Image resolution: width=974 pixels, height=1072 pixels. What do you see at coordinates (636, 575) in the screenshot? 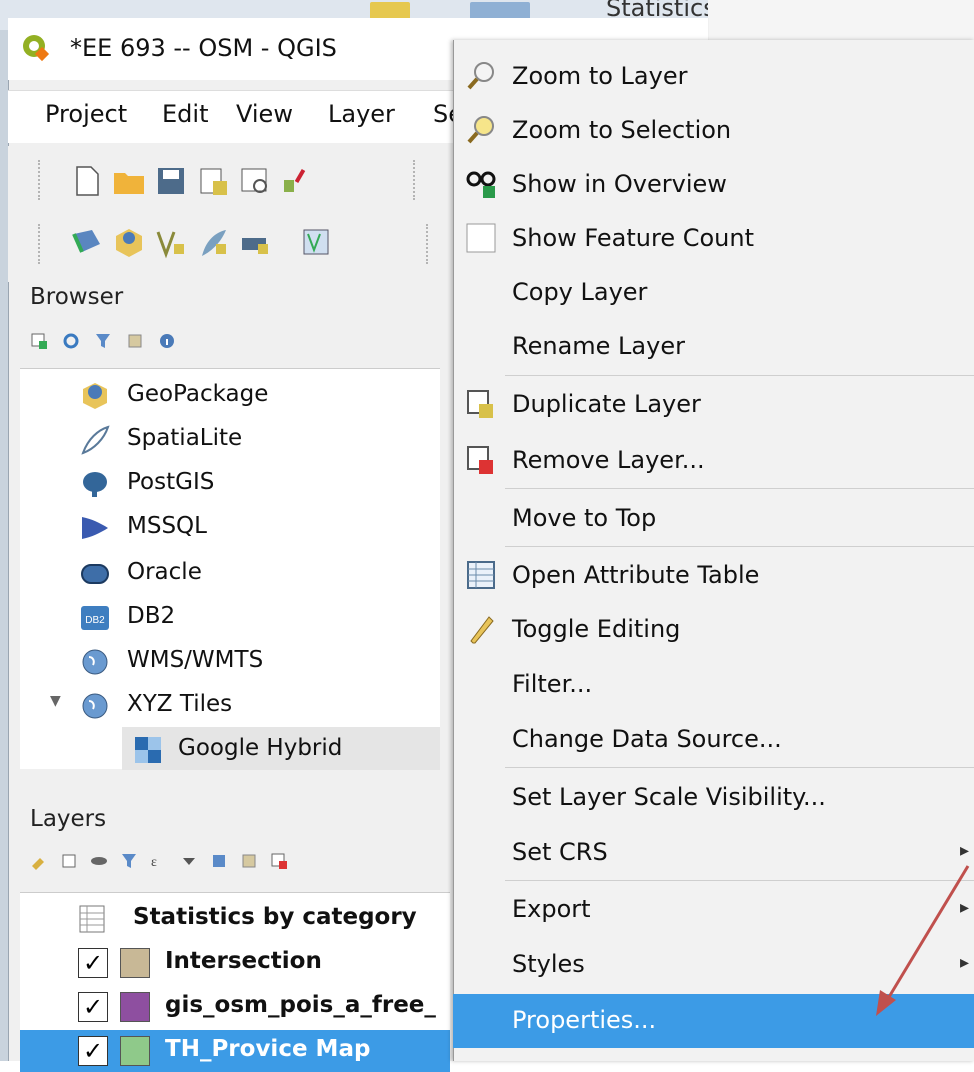
I see `menu-item-label: Open Attribute Table` at bounding box center [636, 575].